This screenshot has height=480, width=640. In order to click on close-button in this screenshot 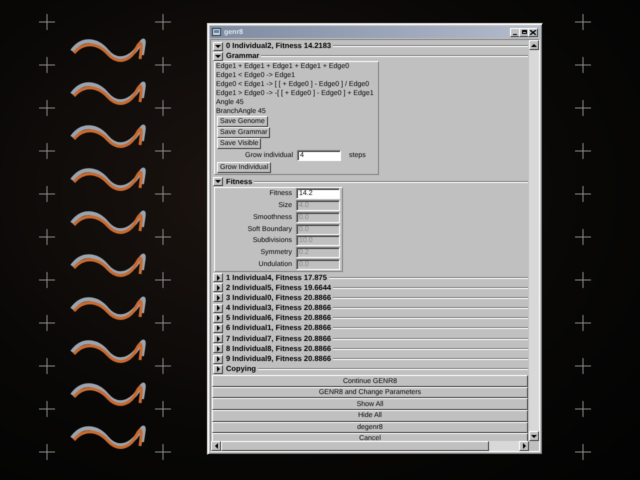, I will do `click(533, 32)`.